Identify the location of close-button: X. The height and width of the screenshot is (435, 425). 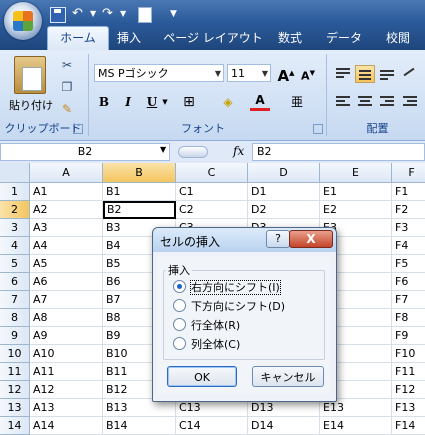
(311, 239).